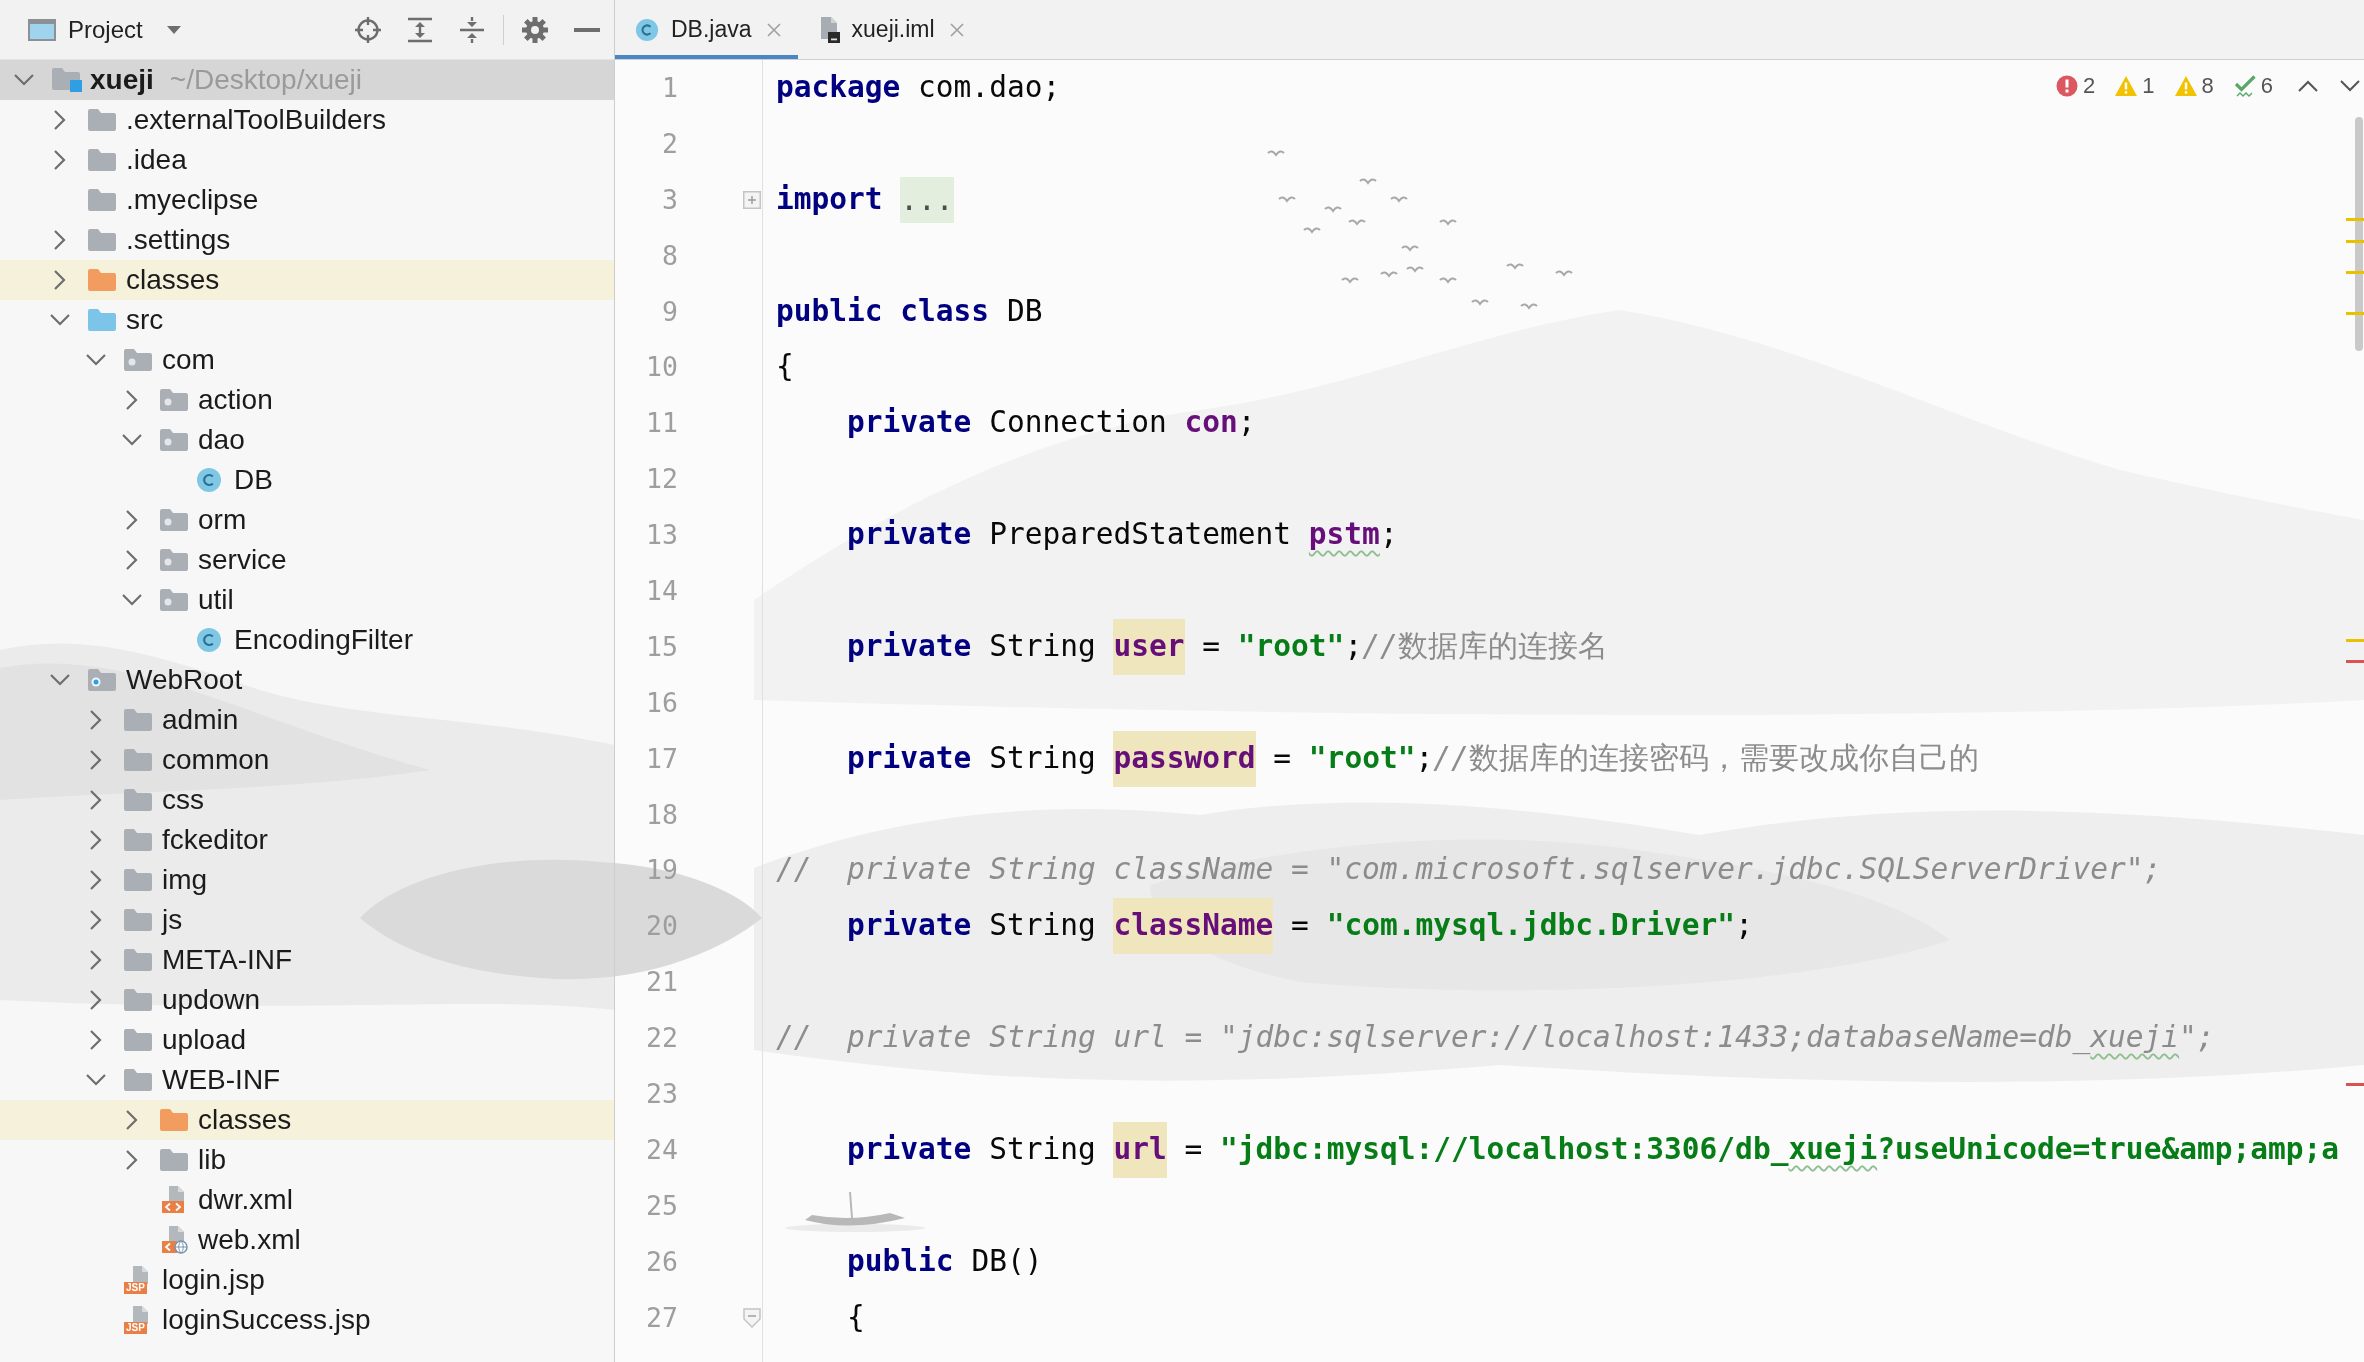 This screenshot has height=1362, width=2364. Describe the element at coordinates (307, 480) in the screenshot. I see `tree-item: DB` at that location.